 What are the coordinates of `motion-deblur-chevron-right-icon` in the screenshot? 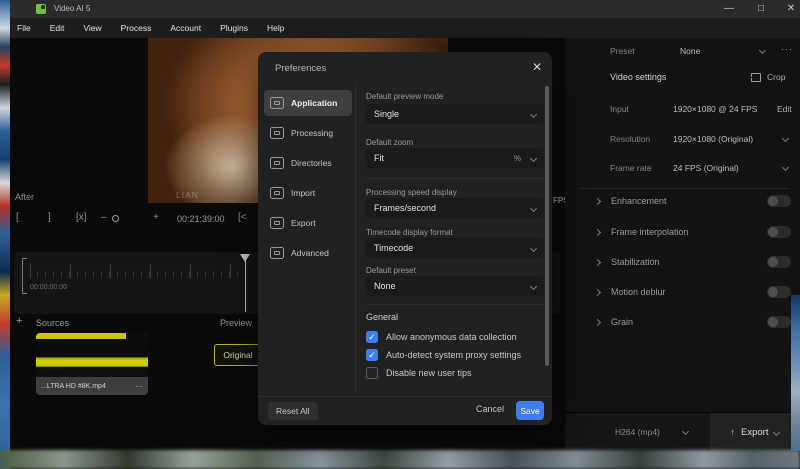 It's located at (597, 292).